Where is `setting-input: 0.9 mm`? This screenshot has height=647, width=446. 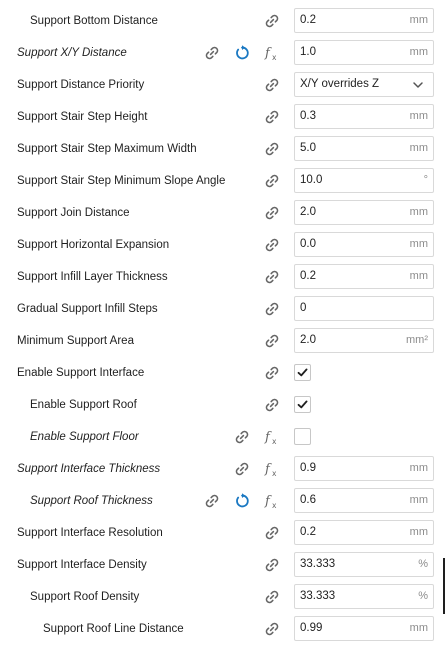 setting-input: 0.9 mm is located at coordinates (364, 468).